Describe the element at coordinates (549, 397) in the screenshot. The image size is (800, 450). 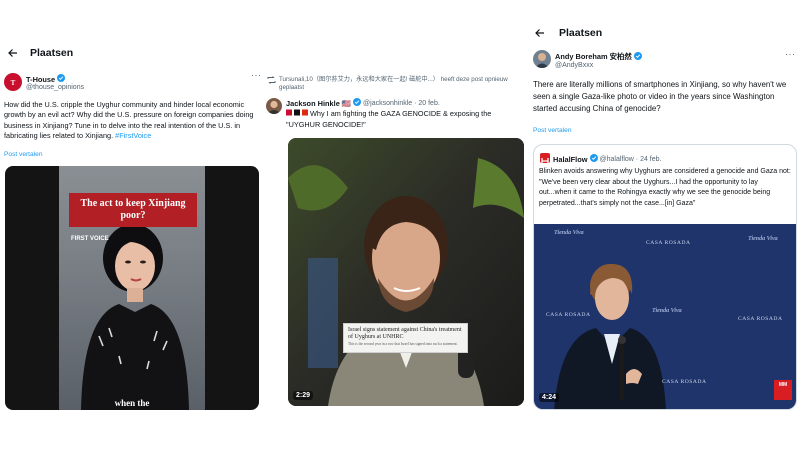
I see `video-duration: 4:24` at that location.